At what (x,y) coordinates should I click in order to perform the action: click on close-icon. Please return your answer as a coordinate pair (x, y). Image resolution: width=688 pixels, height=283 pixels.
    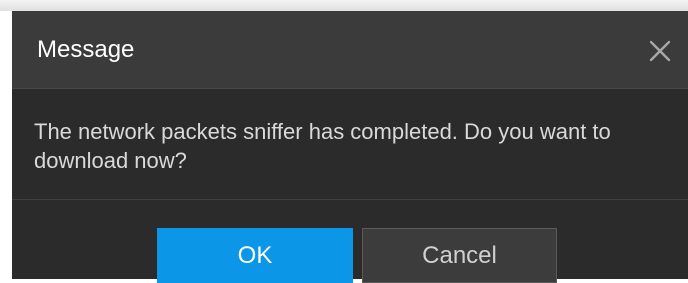
    Looking at the image, I should click on (660, 51).